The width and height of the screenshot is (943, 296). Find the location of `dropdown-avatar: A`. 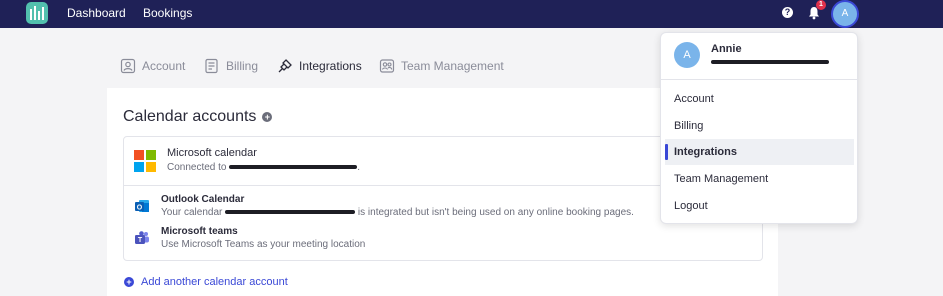

dropdown-avatar: A is located at coordinates (687, 55).